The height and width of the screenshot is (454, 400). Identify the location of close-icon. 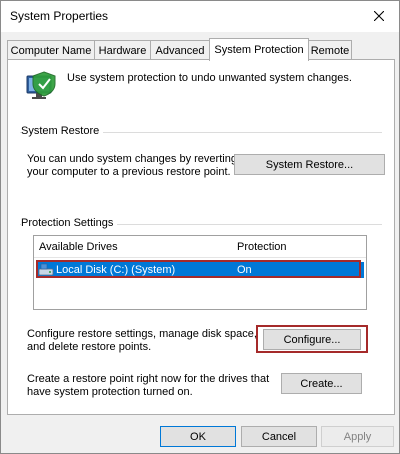
(379, 16).